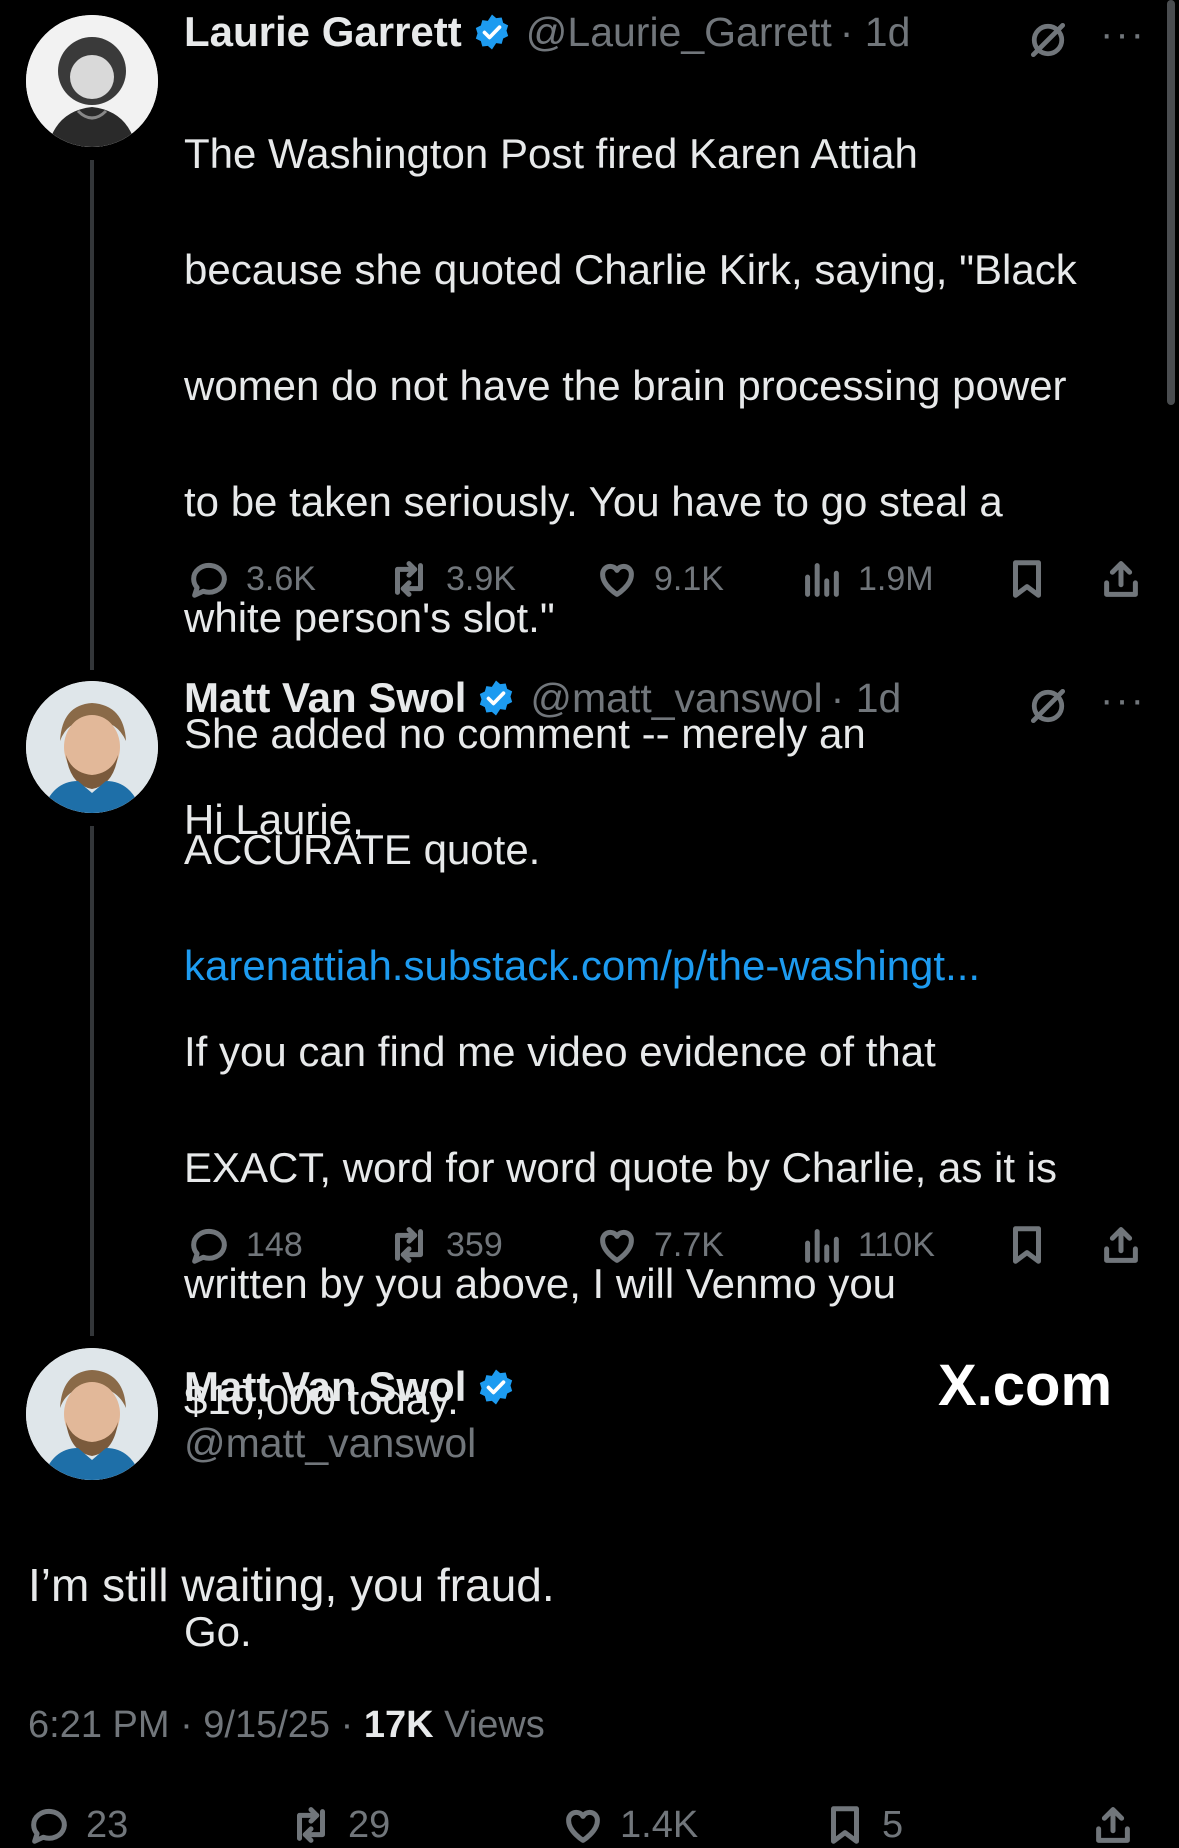 This screenshot has width=1179, height=1848. Describe the element at coordinates (369, 1824) in the screenshot. I see `repost-count: 29` at that location.